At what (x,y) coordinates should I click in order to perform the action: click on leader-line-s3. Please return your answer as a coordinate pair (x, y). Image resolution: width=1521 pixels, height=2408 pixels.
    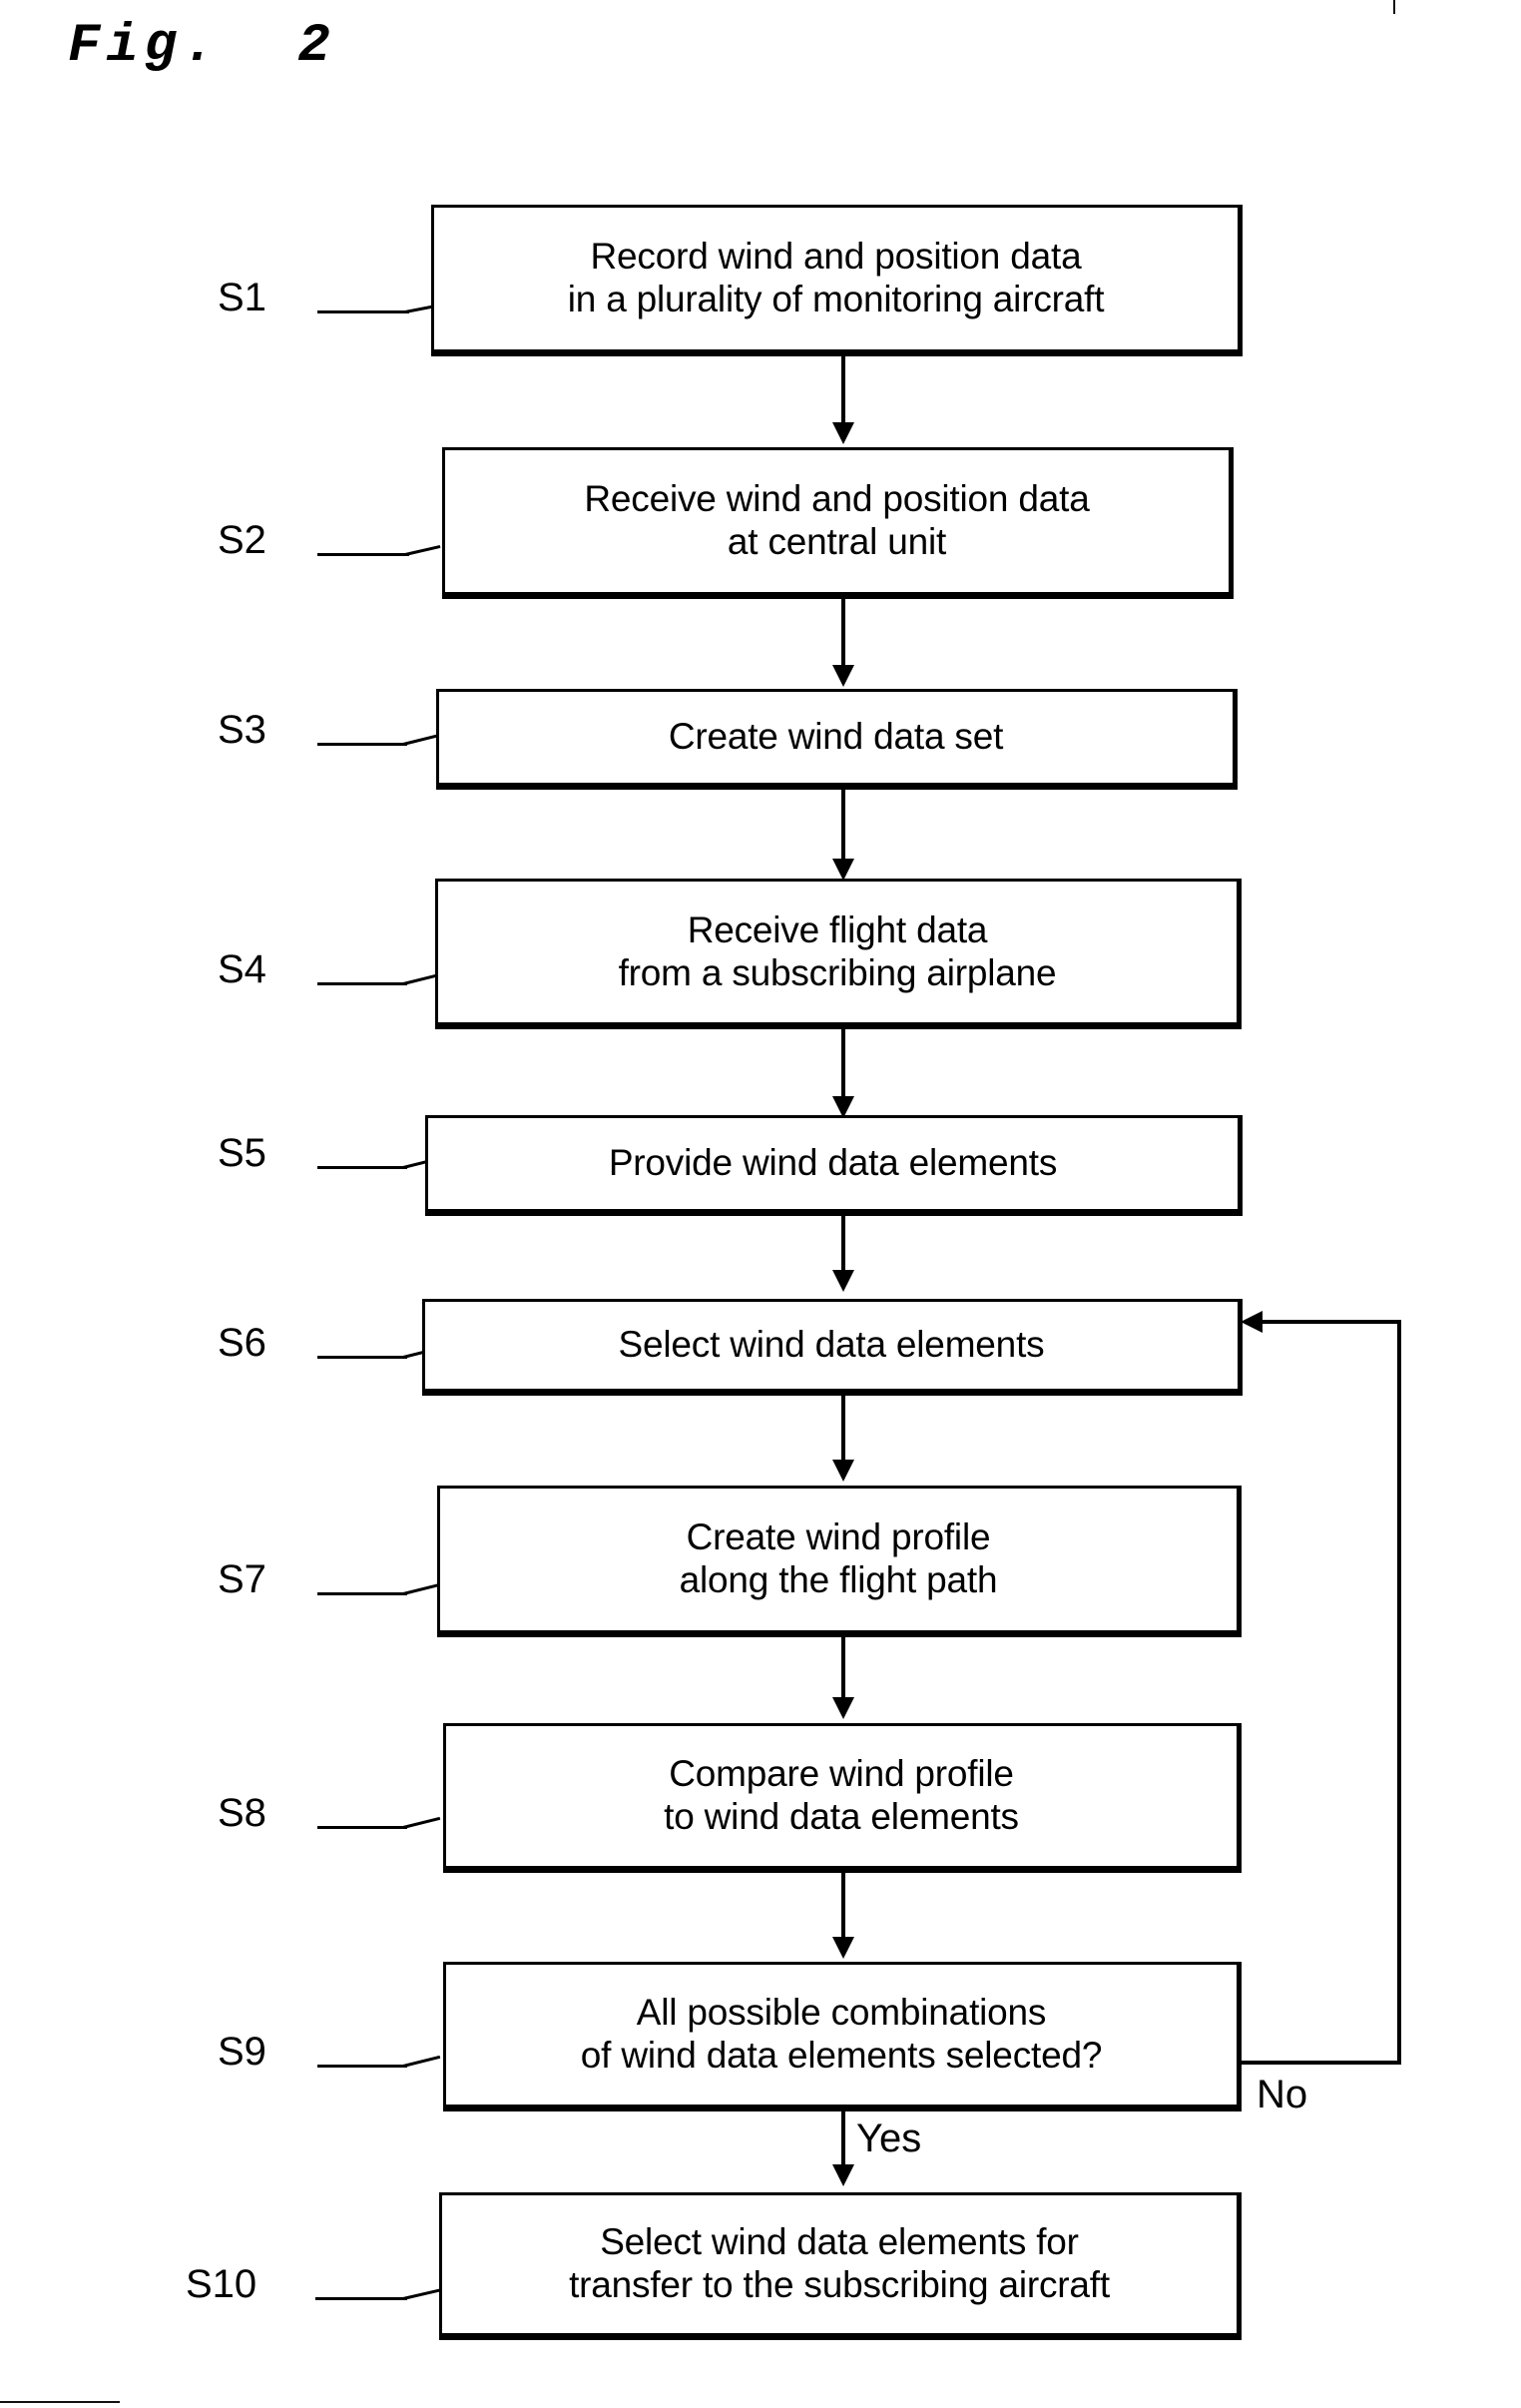
    Looking at the image, I should click on (362, 744).